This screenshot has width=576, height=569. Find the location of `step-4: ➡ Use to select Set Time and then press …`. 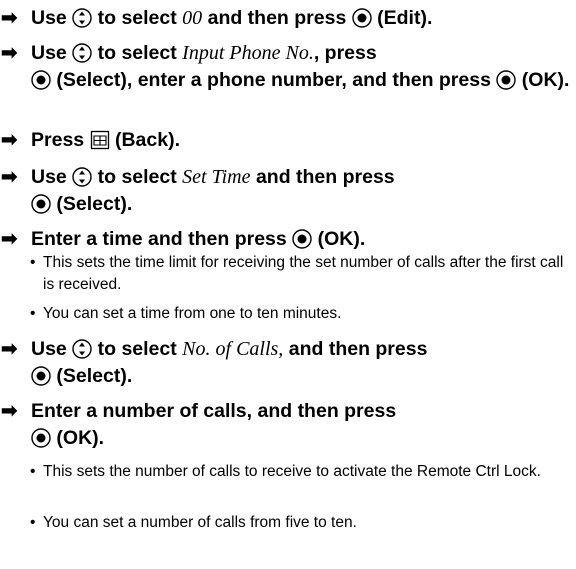

step-4: ➡ Use to select Set Time and then press … is located at coordinates (198, 190).